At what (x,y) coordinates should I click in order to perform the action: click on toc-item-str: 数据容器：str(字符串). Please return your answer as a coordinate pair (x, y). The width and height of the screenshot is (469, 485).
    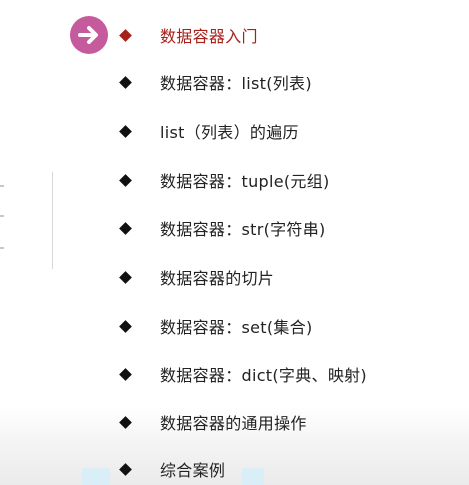
    Looking at the image, I should click on (222, 228).